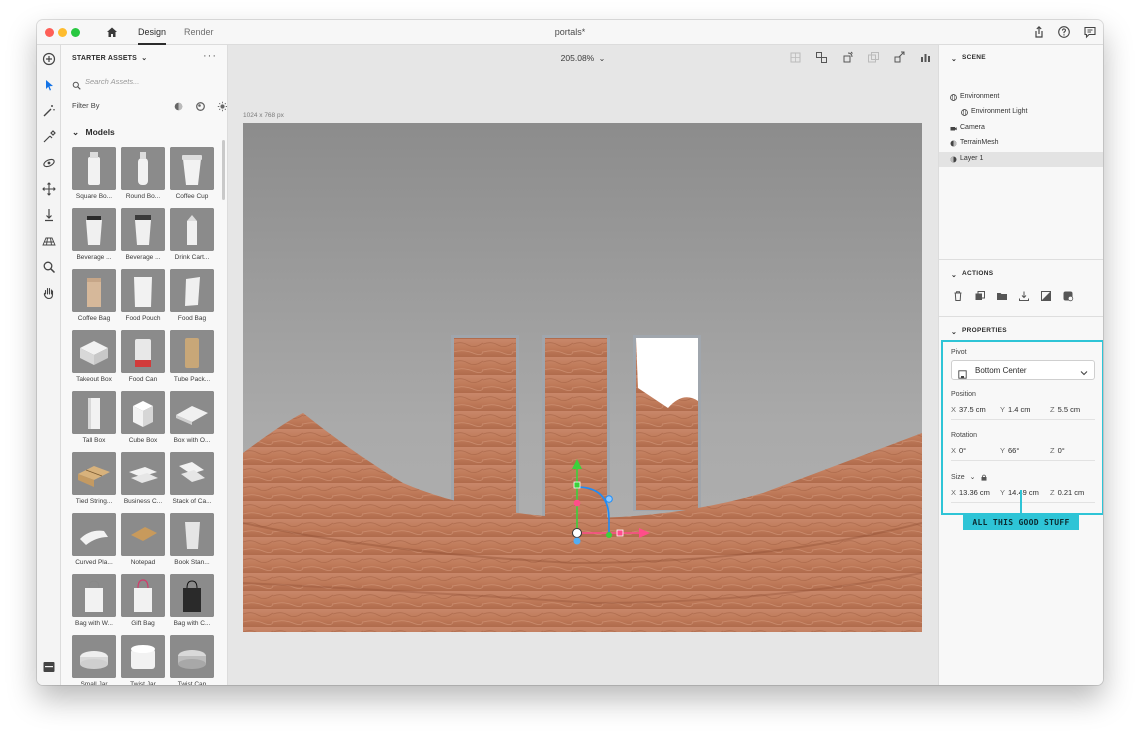 The width and height of the screenshot is (1139, 736). Describe the element at coordinates (223, 170) in the screenshot. I see `assets-scrollbar` at that location.